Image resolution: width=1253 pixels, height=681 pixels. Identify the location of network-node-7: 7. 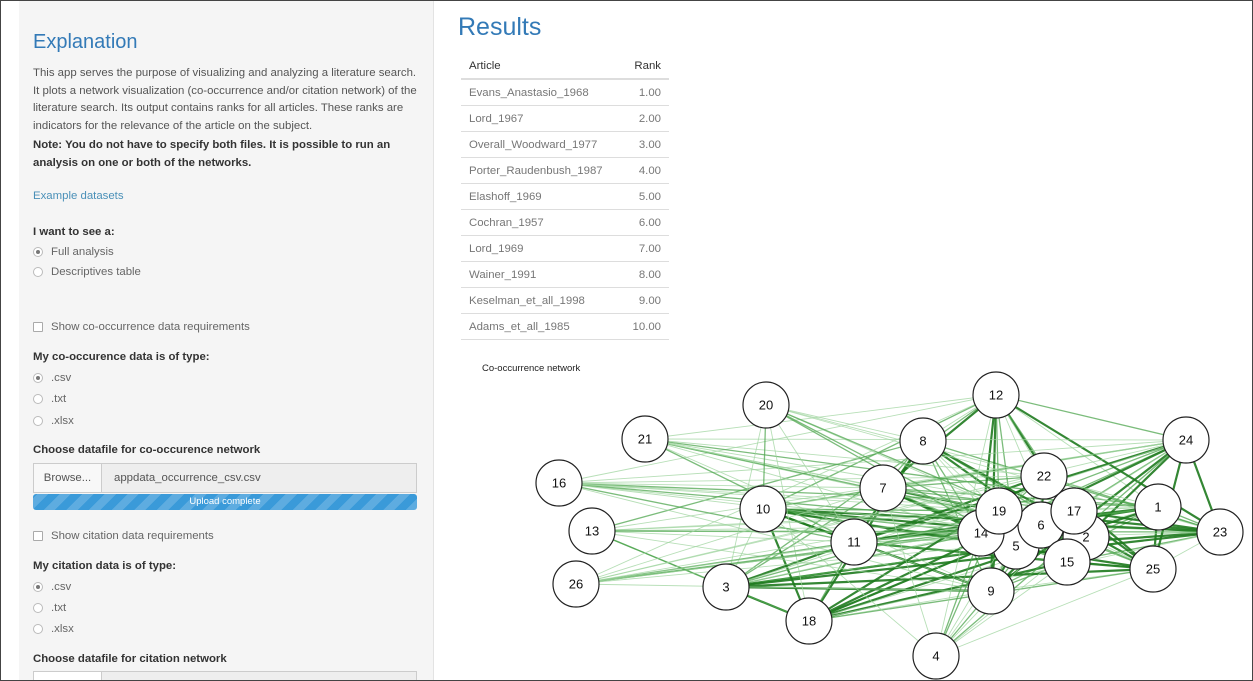
(883, 488).